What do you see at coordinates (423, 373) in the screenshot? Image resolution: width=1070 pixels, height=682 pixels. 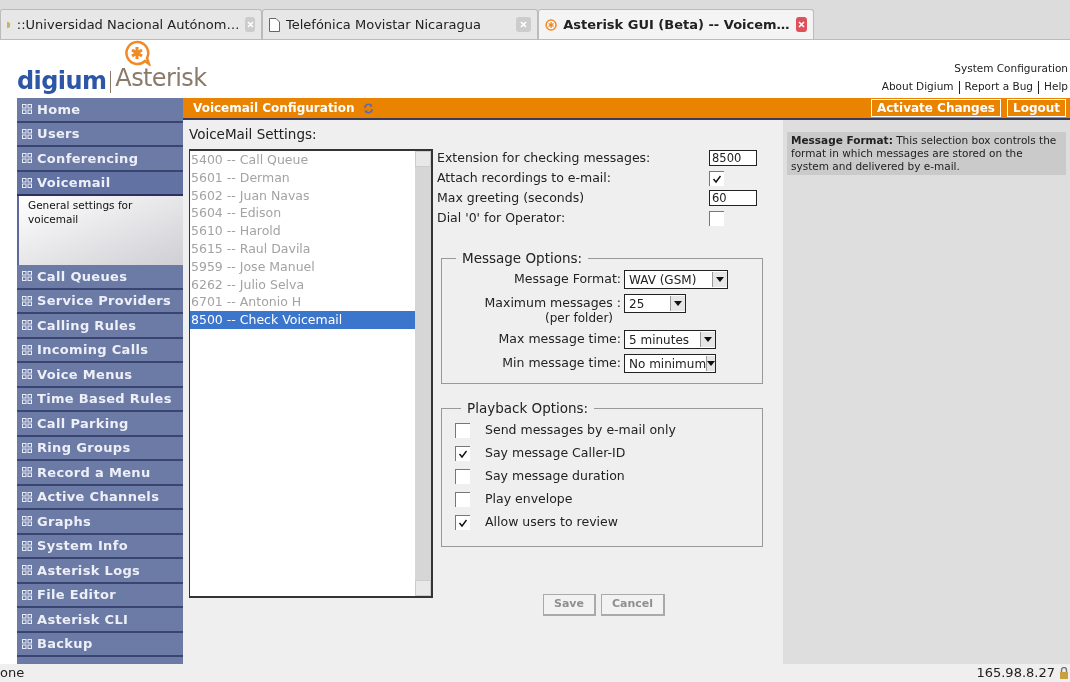 I see `scrollbar` at bounding box center [423, 373].